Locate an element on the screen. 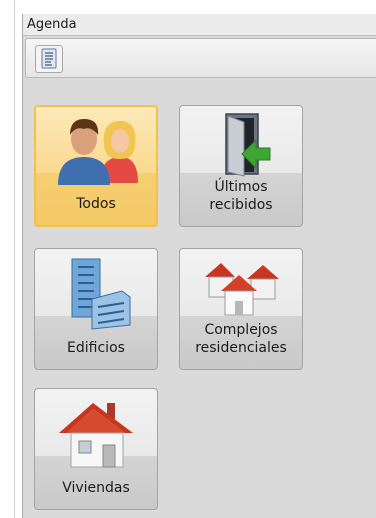 This screenshot has height=518, width=376. tile-complejos-residenciales-label: Complejos residenciales is located at coordinates (241, 339).